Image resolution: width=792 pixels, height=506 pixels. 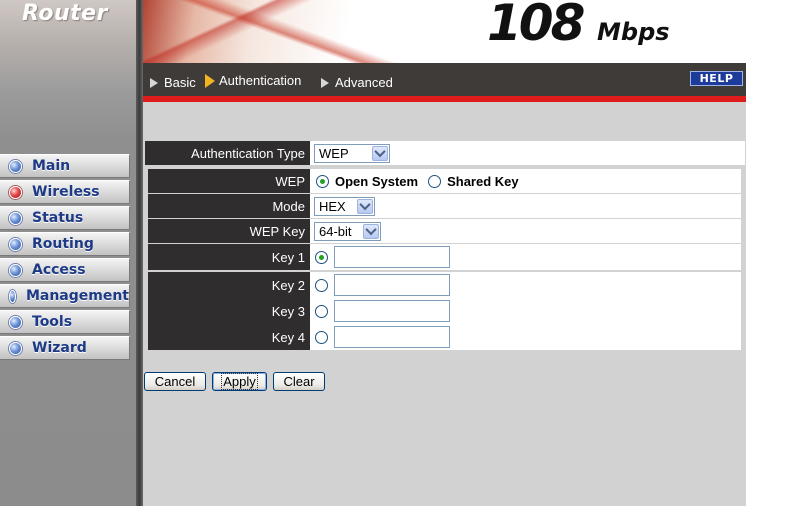 What do you see at coordinates (58, 218) in the screenshot?
I see `sidebar-item-label: Status` at bounding box center [58, 218].